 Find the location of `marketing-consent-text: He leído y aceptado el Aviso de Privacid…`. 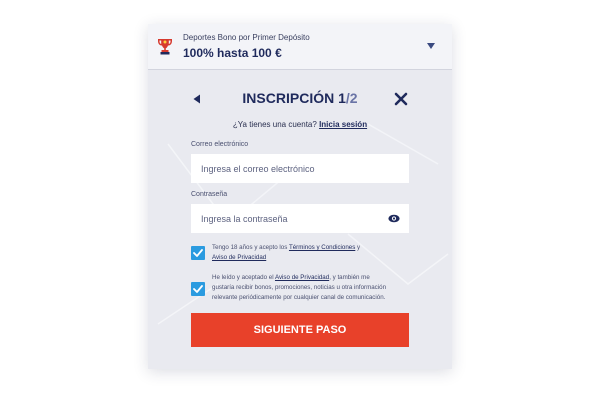

marketing-consent-text: He leído y aceptado el Aviso de Privacid… is located at coordinates (301, 288).